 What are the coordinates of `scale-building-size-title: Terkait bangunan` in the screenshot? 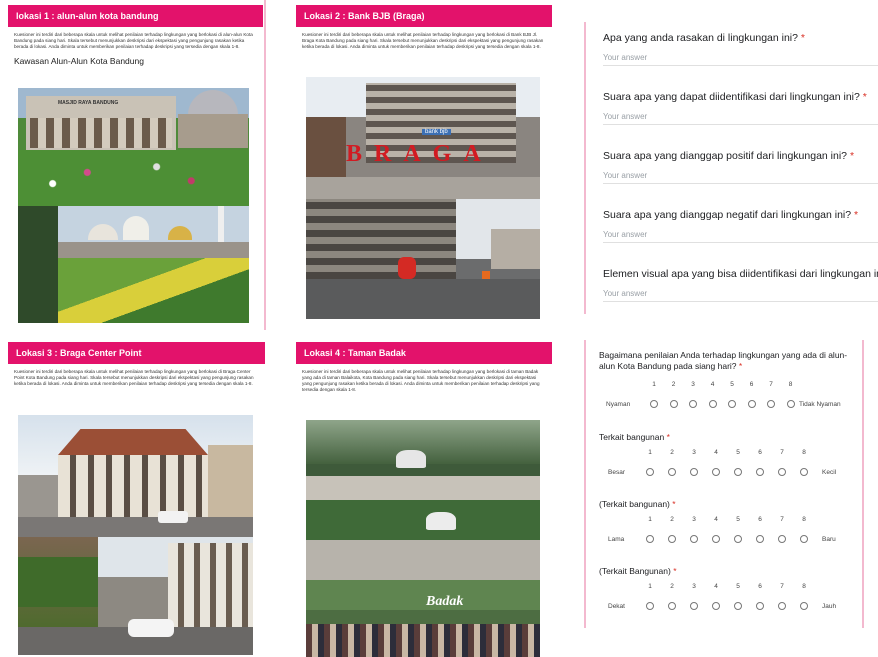 It's located at (632, 437).